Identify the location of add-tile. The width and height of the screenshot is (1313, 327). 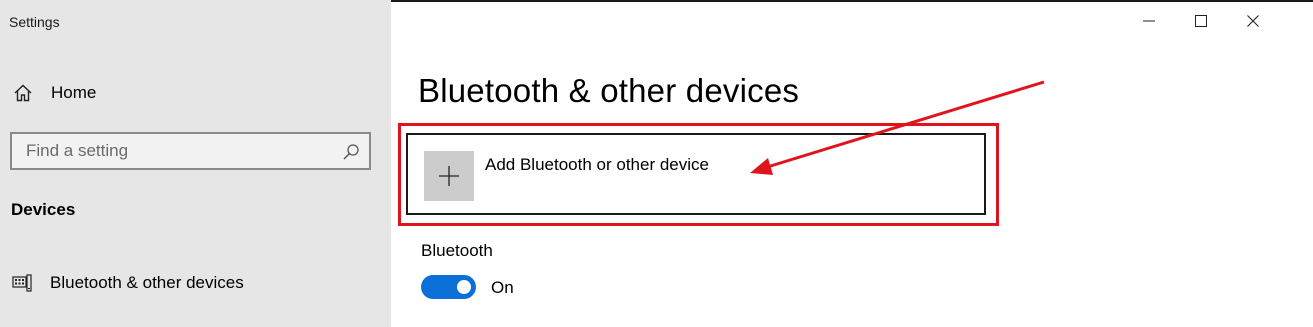
(449, 176).